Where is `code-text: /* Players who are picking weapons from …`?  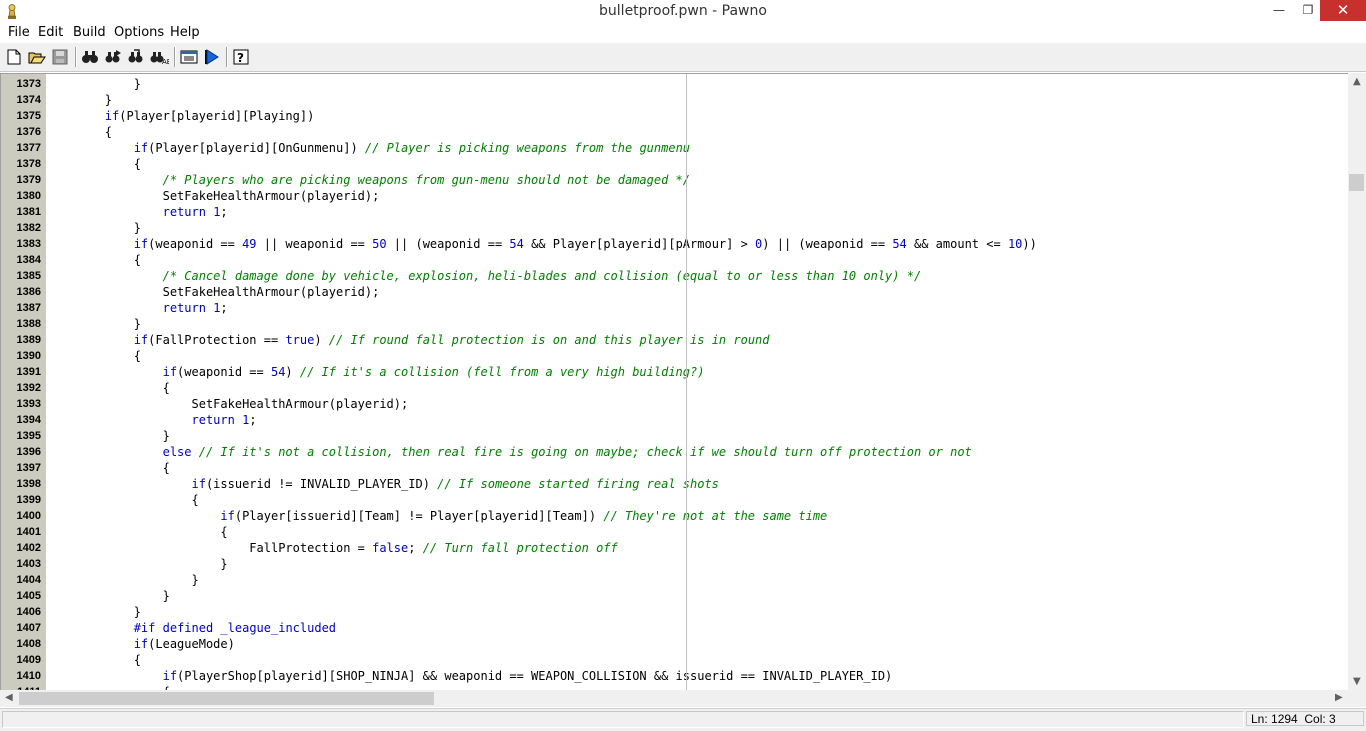
code-text: /* Players who are picking weapons from … is located at coordinates (368, 180).